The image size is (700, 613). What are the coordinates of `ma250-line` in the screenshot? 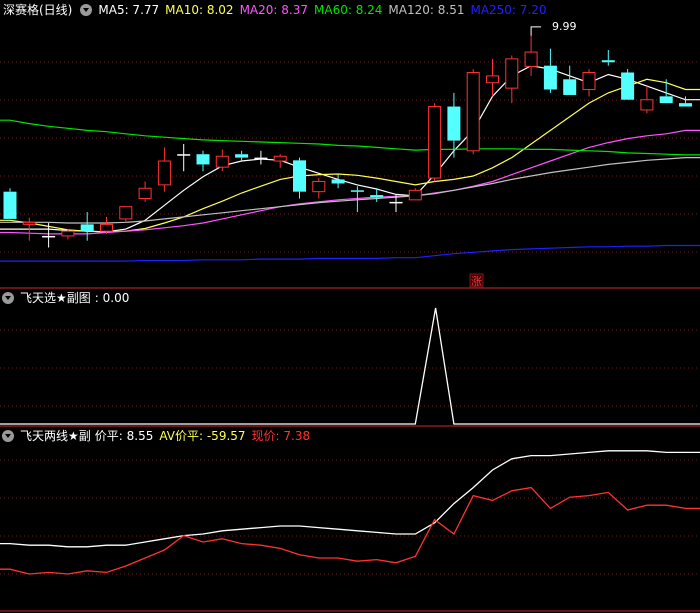 It's located at (350, 253).